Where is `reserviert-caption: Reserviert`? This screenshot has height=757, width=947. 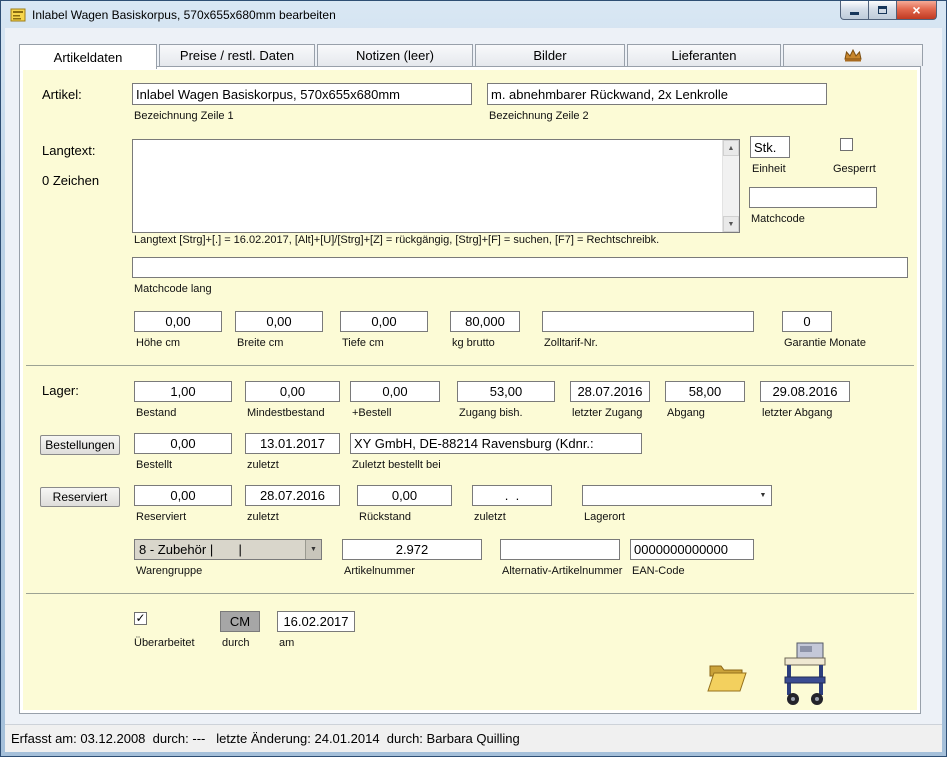
reserviert-caption: Reserviert is located at coordinates (161, 517).